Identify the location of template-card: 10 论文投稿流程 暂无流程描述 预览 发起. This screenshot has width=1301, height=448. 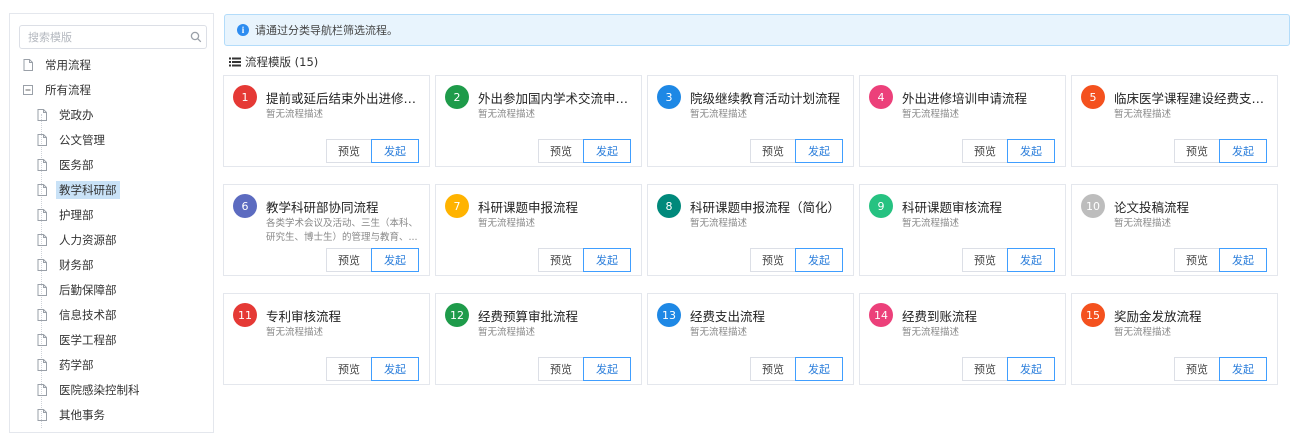
(1174, 230).